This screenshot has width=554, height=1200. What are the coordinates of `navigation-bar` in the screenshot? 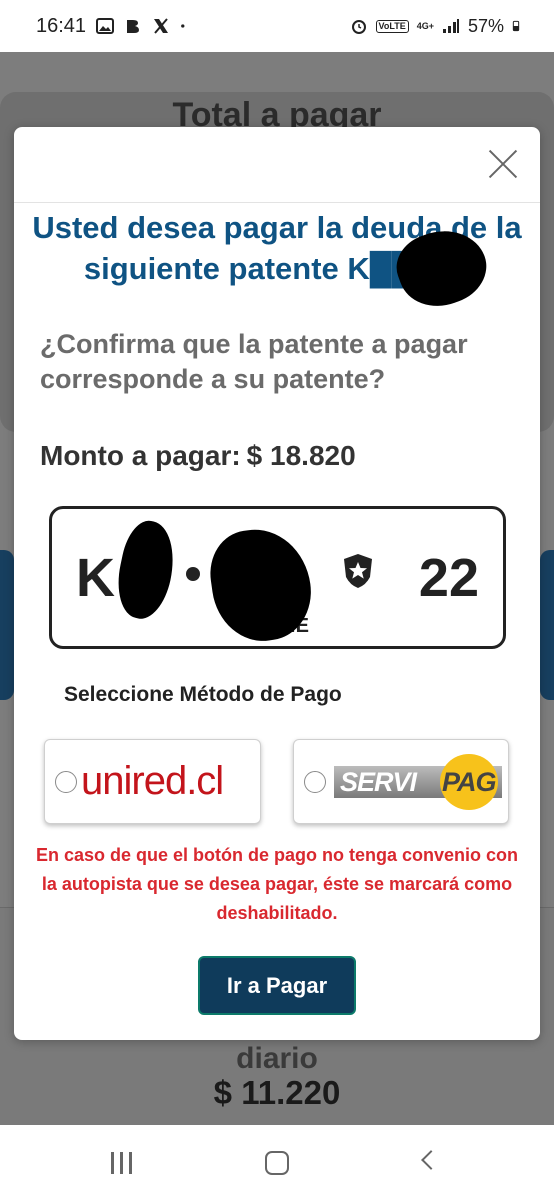 It's located at (277, 1162).